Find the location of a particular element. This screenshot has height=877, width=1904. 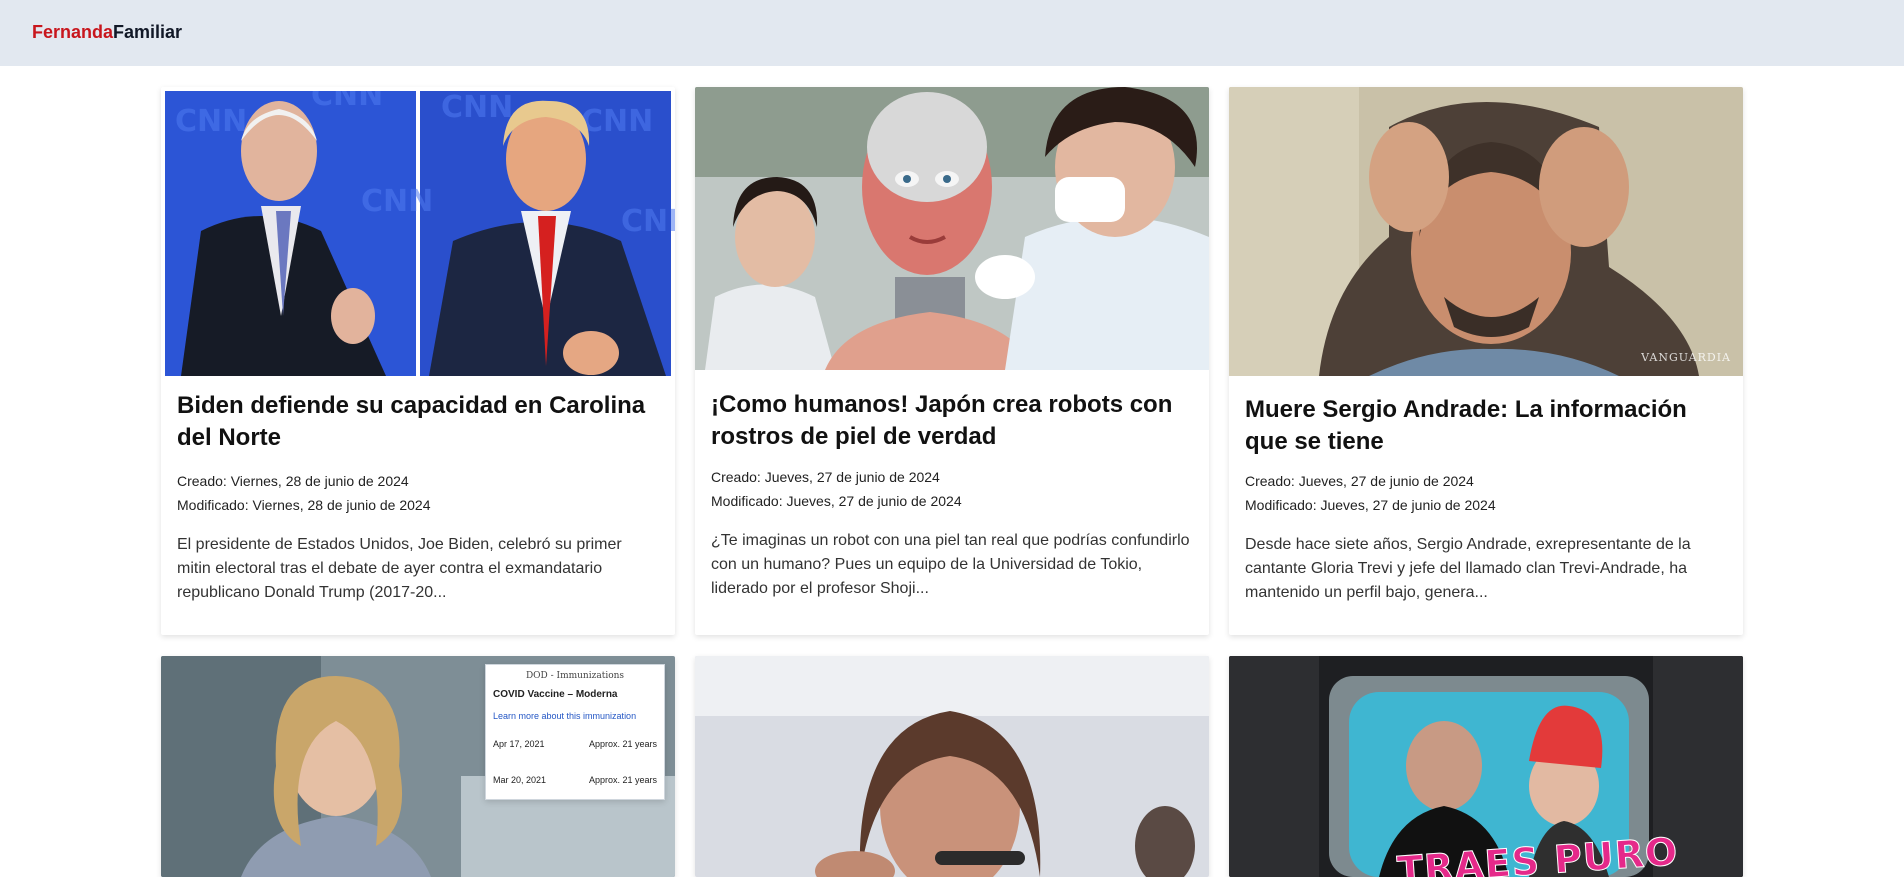

article-modified: Modificado: Viernes, 28 de junio de 2024 is located at coordinates (303, 505).